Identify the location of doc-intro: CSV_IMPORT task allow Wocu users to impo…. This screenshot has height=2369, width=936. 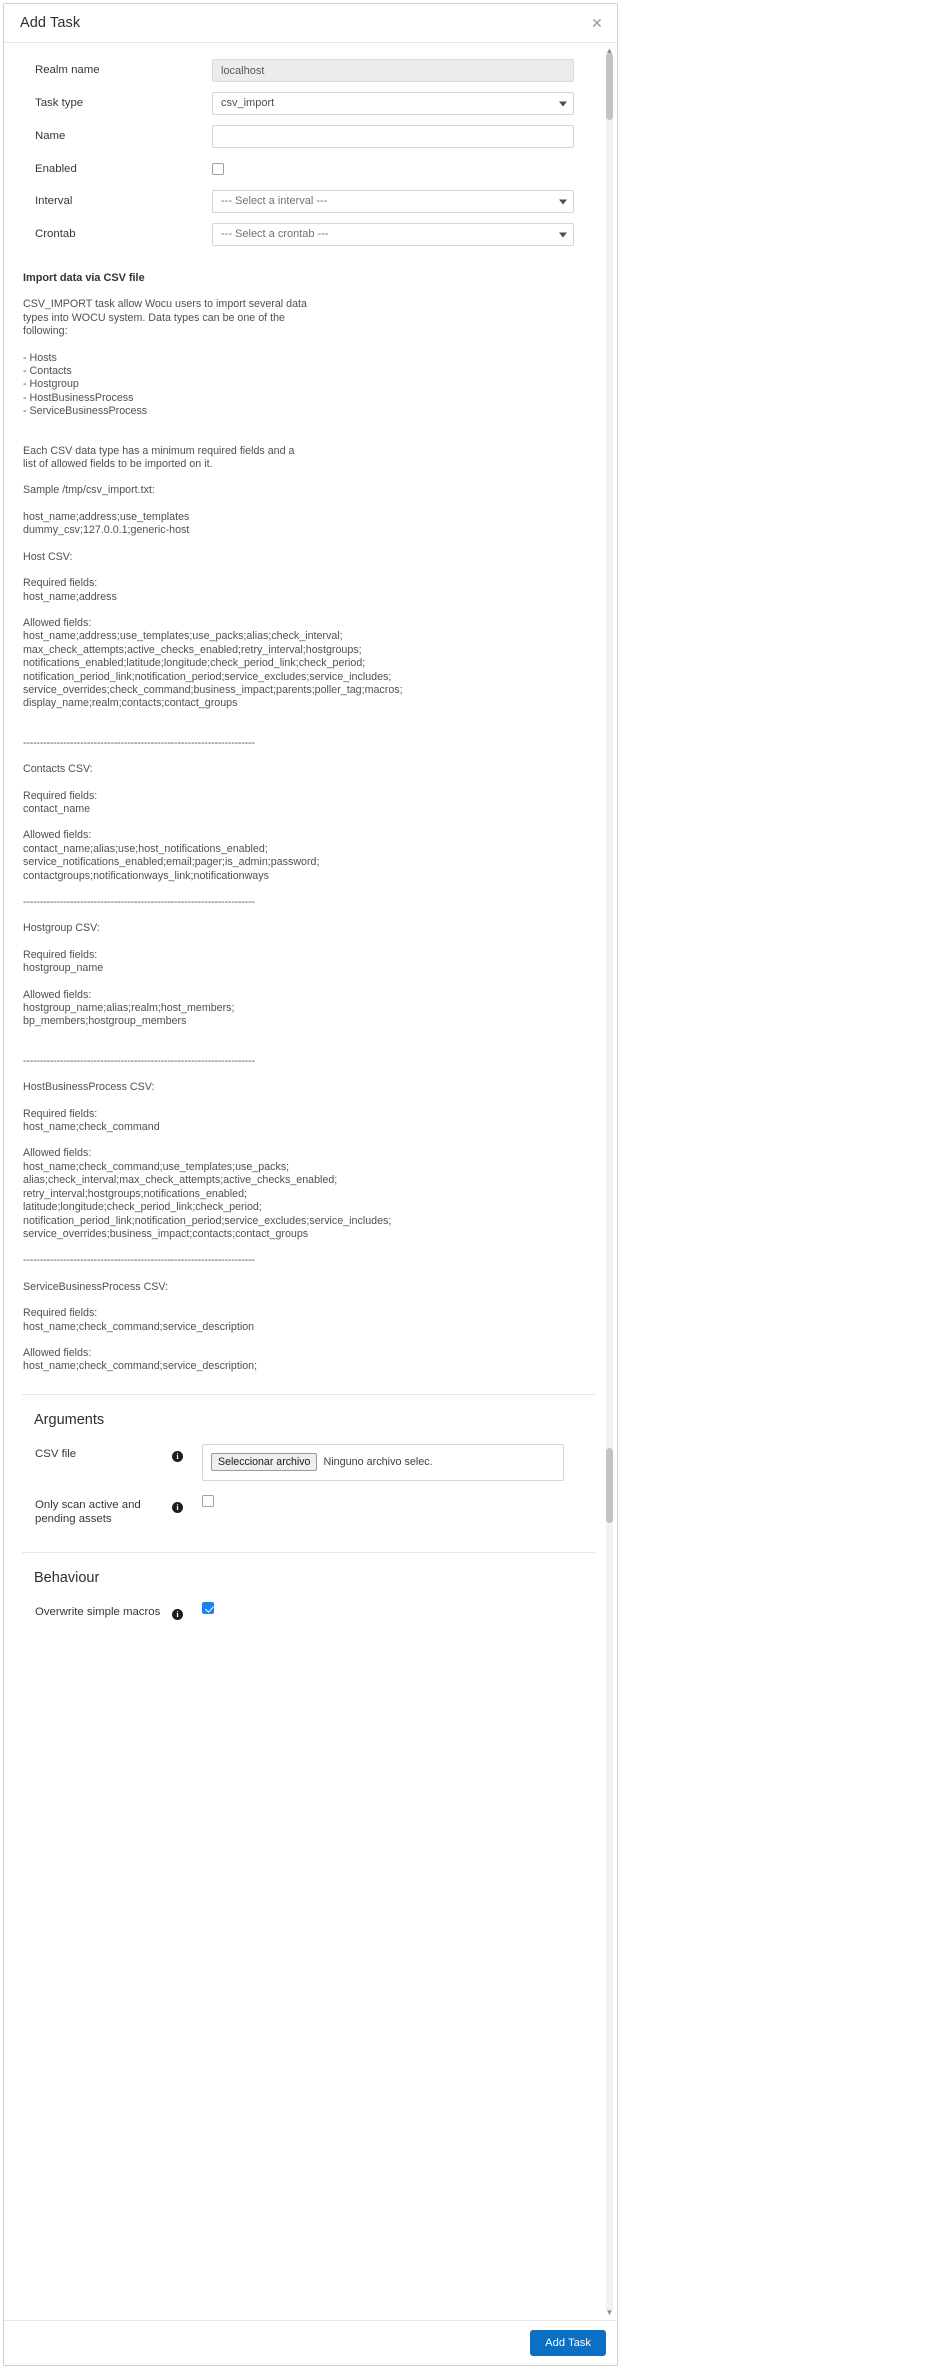
(165, 318).